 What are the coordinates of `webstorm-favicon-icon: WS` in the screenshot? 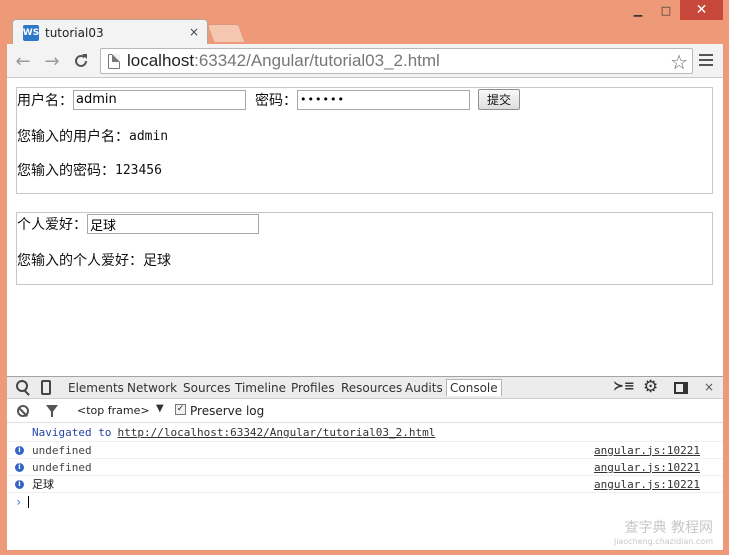 It's located at (31, 32).